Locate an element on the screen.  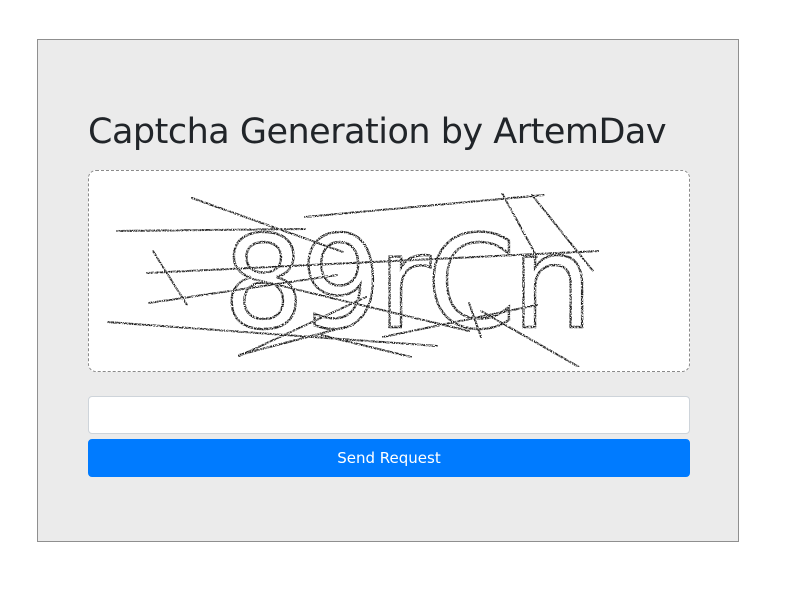
send-request-button: Send Request is located at coordinates (389, 458).